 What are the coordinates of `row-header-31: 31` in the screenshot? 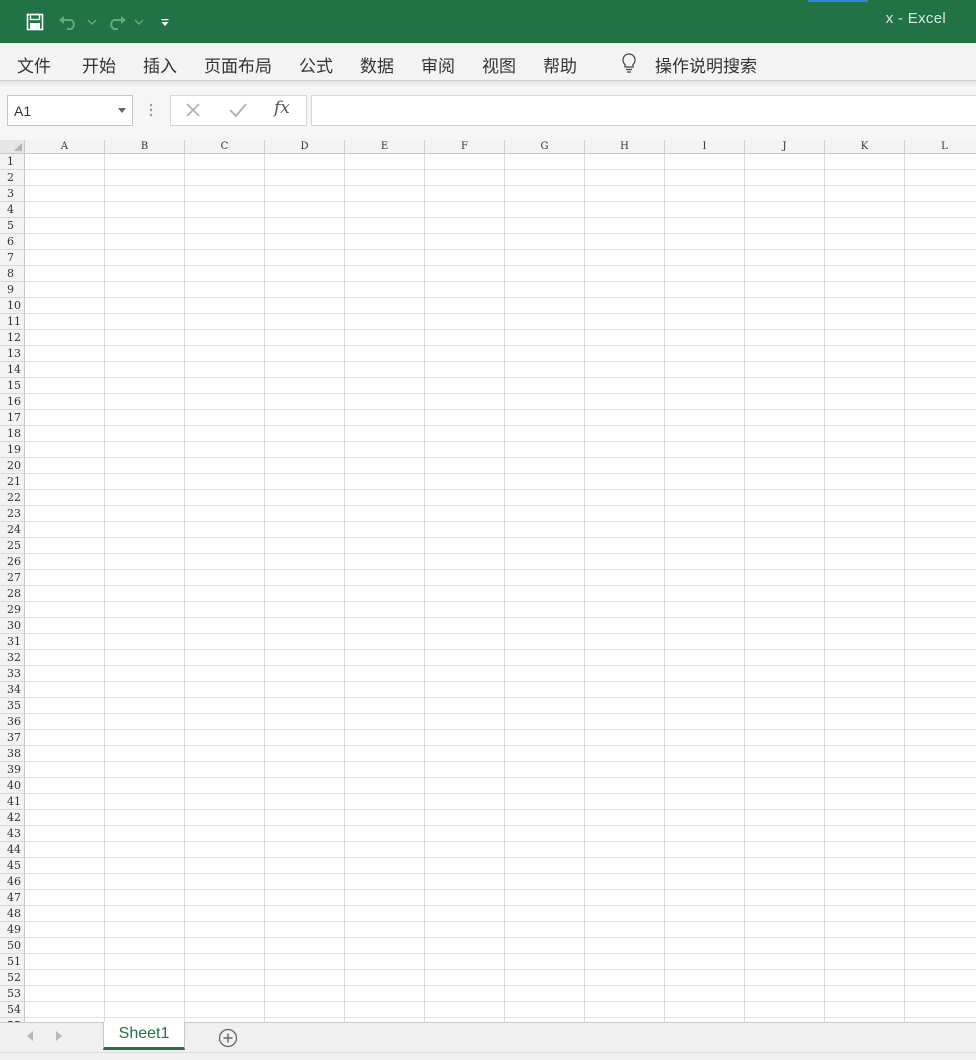 It's located at (12, 642).